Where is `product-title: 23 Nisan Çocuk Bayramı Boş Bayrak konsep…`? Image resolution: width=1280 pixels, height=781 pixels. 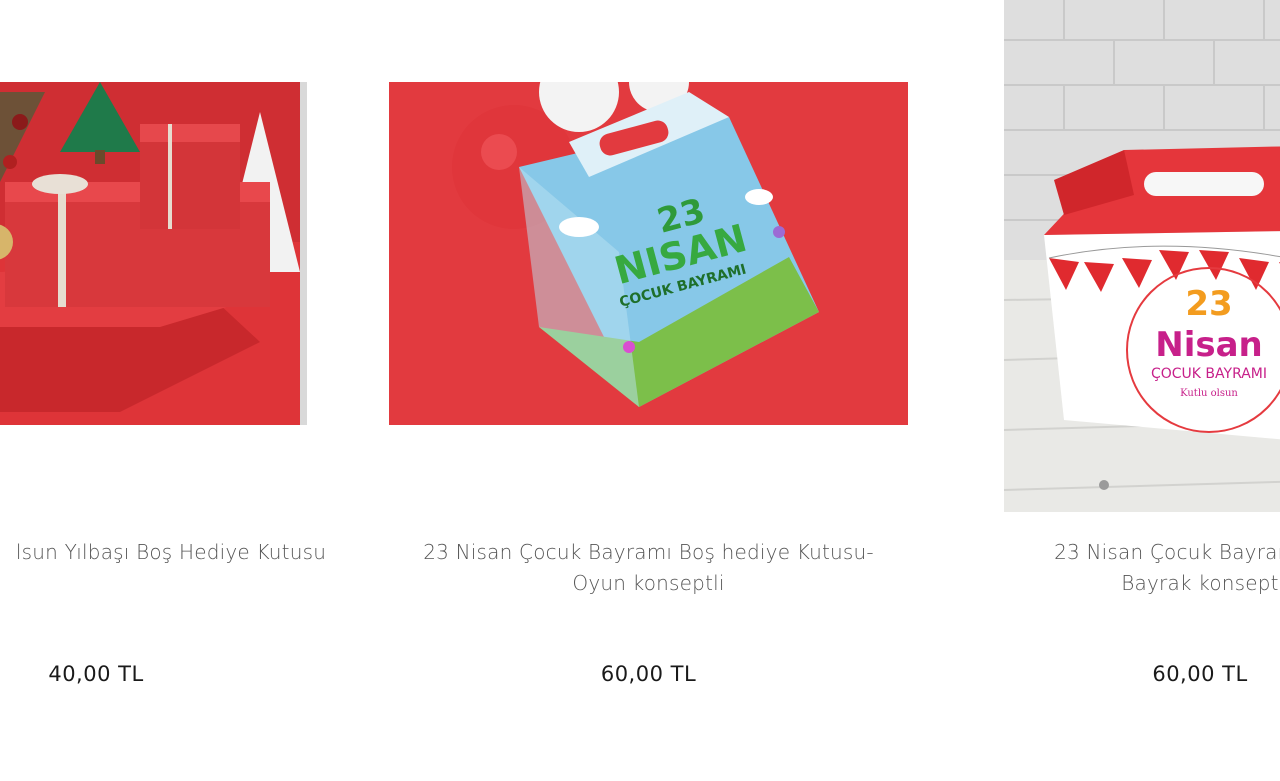 product-title: 23 Nisan Çocuk Bayramı Boş Bayrak konsep… is located at coordinates (1105, 568).